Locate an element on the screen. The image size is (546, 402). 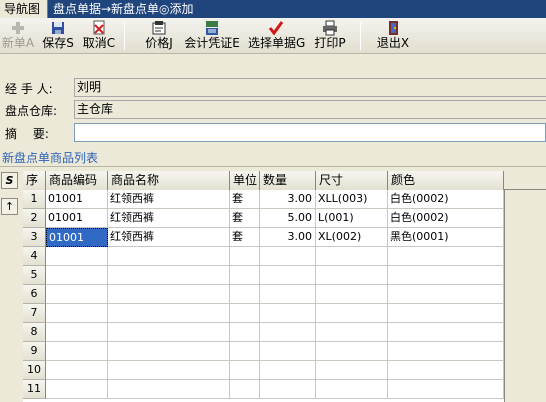
table-row: 5 is located at coordinates (284, 275).